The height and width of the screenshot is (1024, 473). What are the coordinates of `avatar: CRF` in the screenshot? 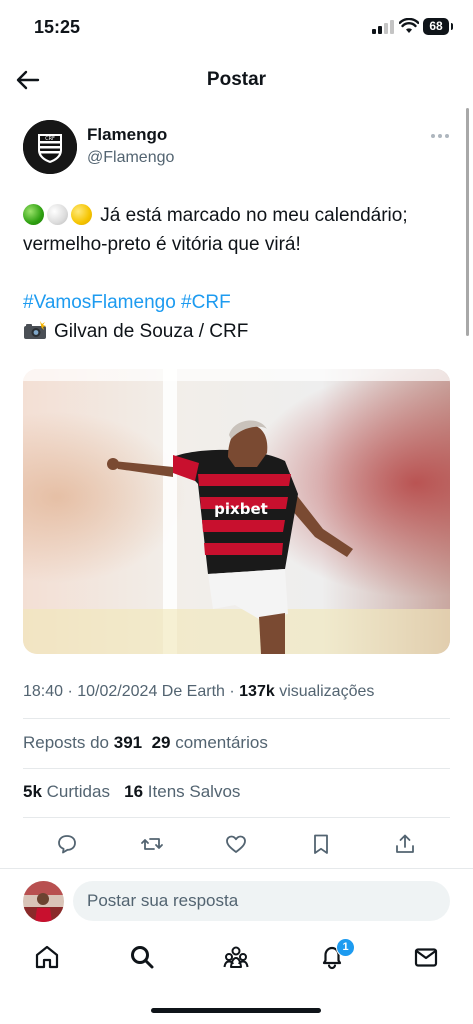 It's located at (50, 147).